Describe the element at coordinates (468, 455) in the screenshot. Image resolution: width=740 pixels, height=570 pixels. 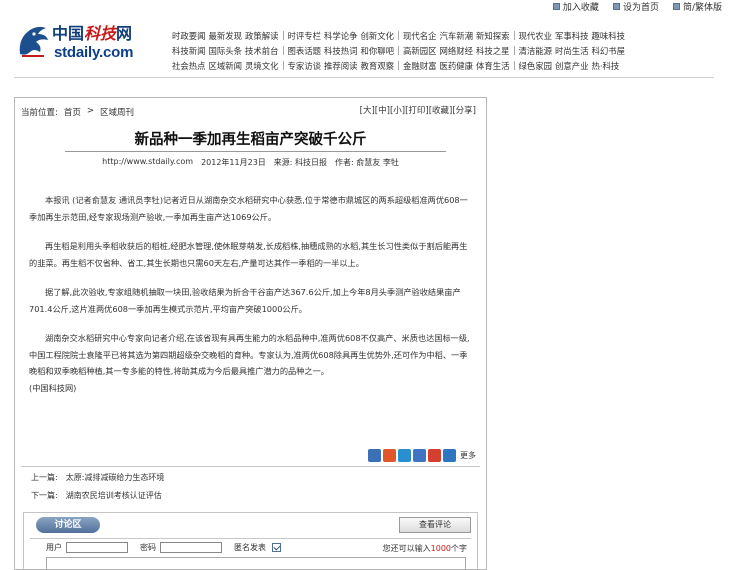
I see `share-more-link: 更多` at that location.